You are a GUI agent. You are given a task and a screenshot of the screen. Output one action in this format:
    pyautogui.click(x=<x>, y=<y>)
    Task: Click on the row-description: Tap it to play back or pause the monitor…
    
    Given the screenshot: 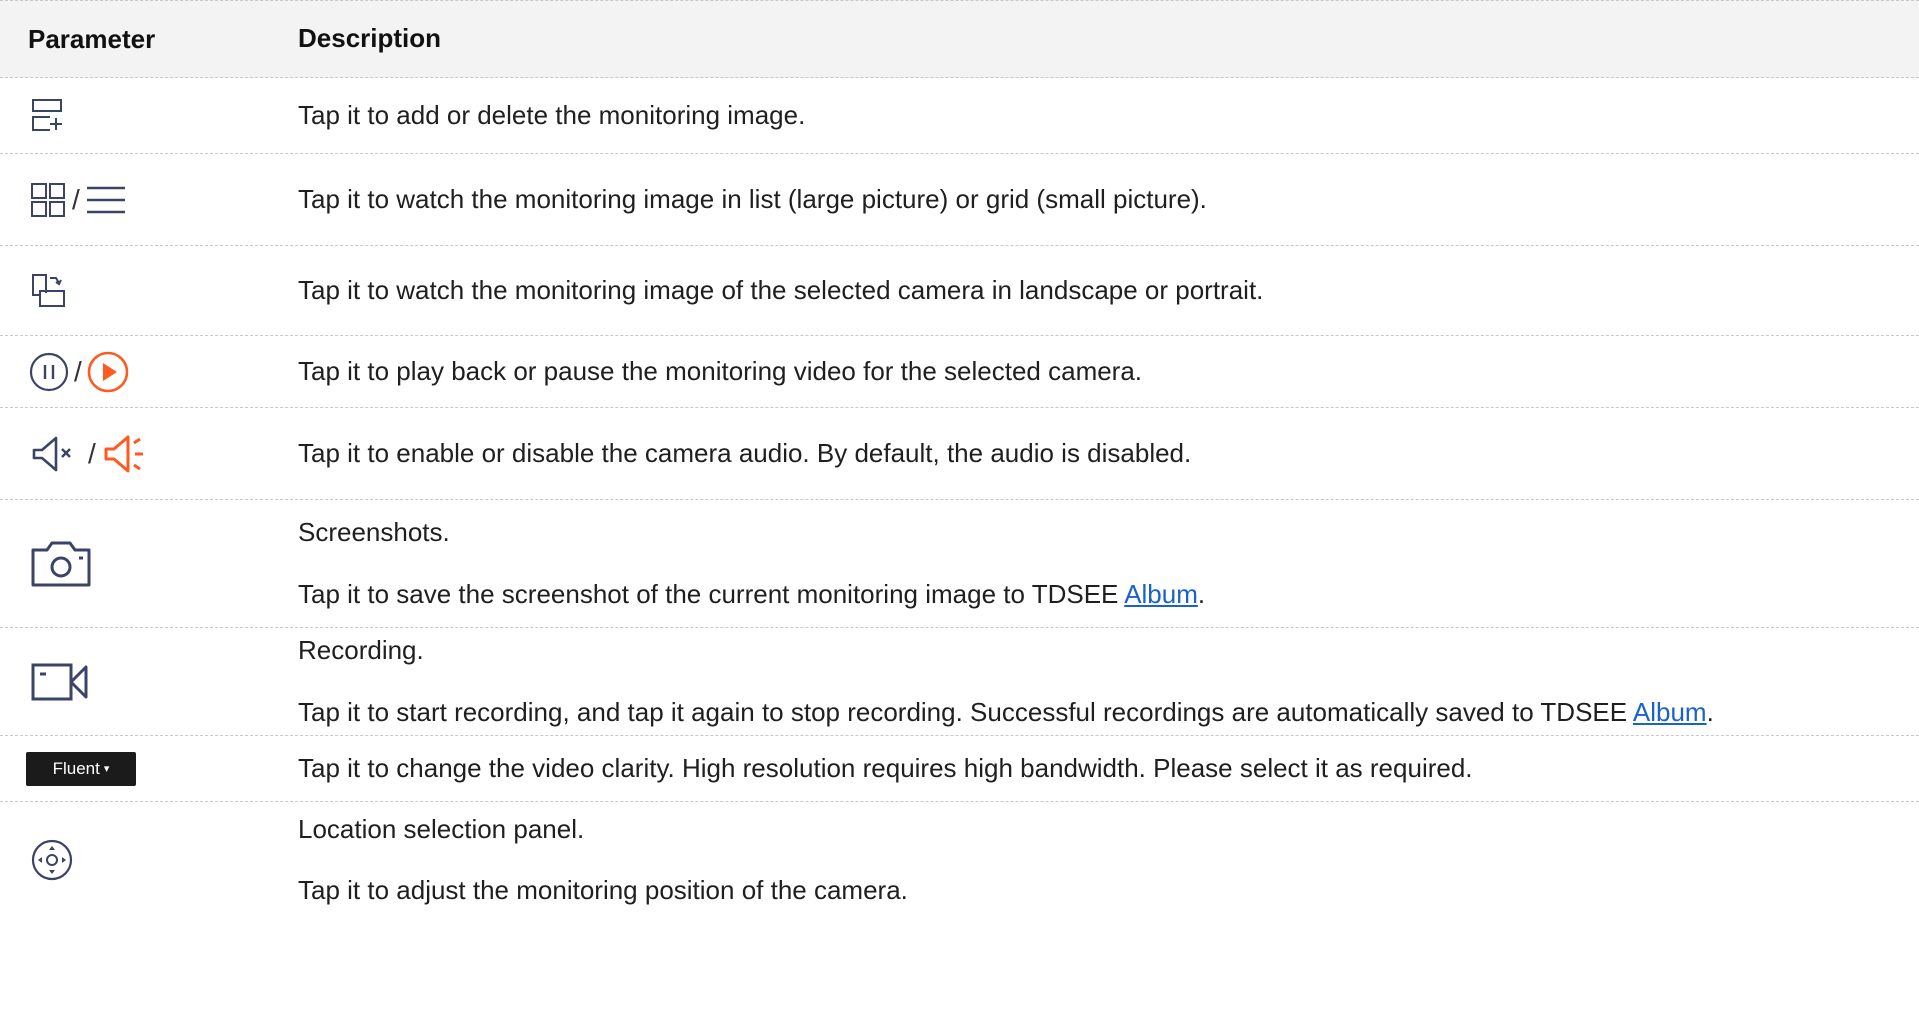 What is the action you would take?
    pyautogui.click(x=720, y=370)
    